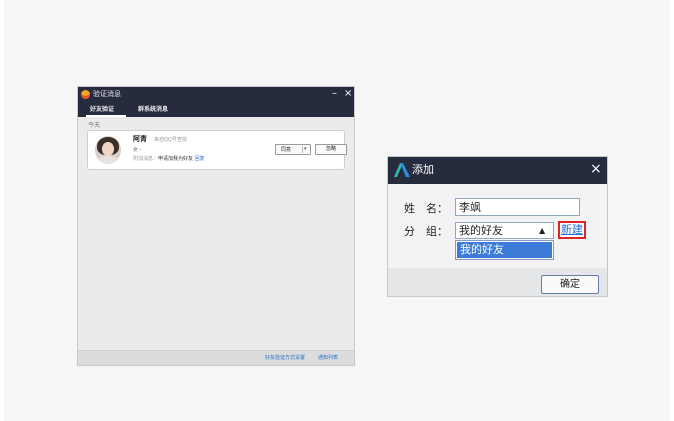 This screenshot has height=421, width=674. What do you see at coordinates (285, 358) in the screenshot?
I see `verification-settings-link: 好友验证方式设置` at bounding box center [285, 358].